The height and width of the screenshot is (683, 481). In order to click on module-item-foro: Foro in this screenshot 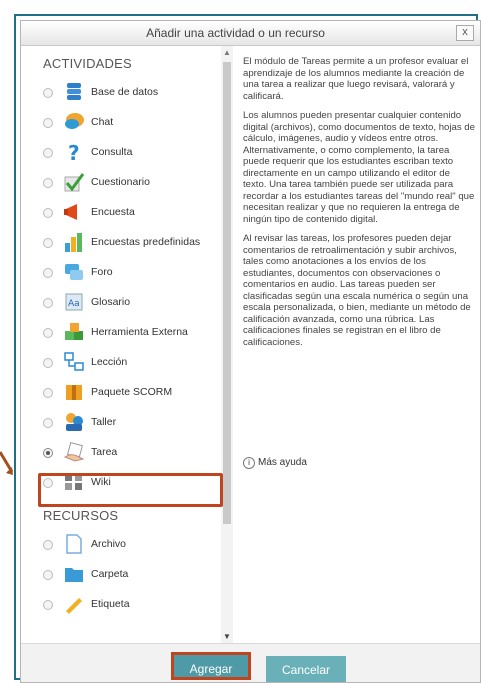, I will do `click(120, 273)`.